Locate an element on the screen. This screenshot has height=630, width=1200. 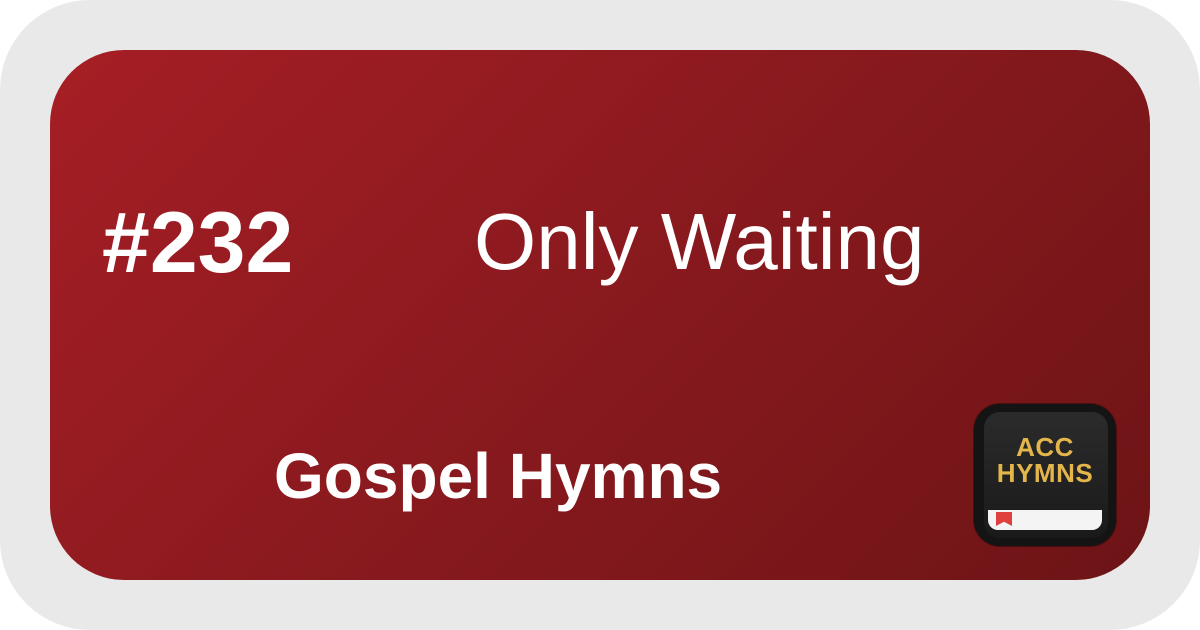
hymn-title: Only Waiting is located at coordinates (699, 241).